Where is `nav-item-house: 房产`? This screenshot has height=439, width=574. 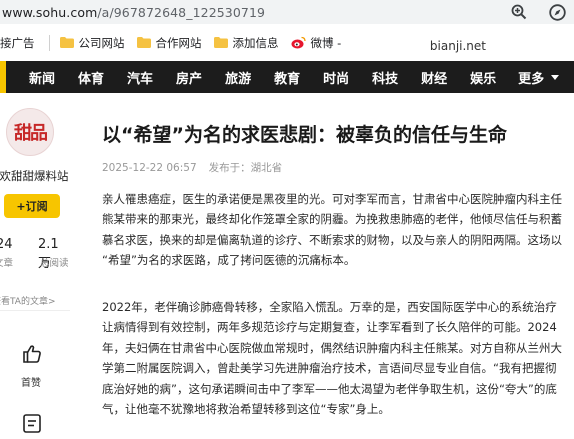
nav-item-house: 房产 is located at coordinates (189, 77).